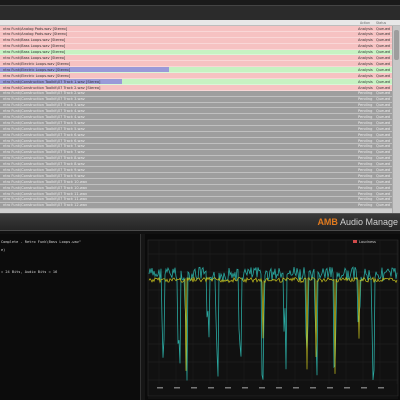 The height and width of the screenshot is (400, 400). I want to click on queue-scrollbar, so click(396, 119).